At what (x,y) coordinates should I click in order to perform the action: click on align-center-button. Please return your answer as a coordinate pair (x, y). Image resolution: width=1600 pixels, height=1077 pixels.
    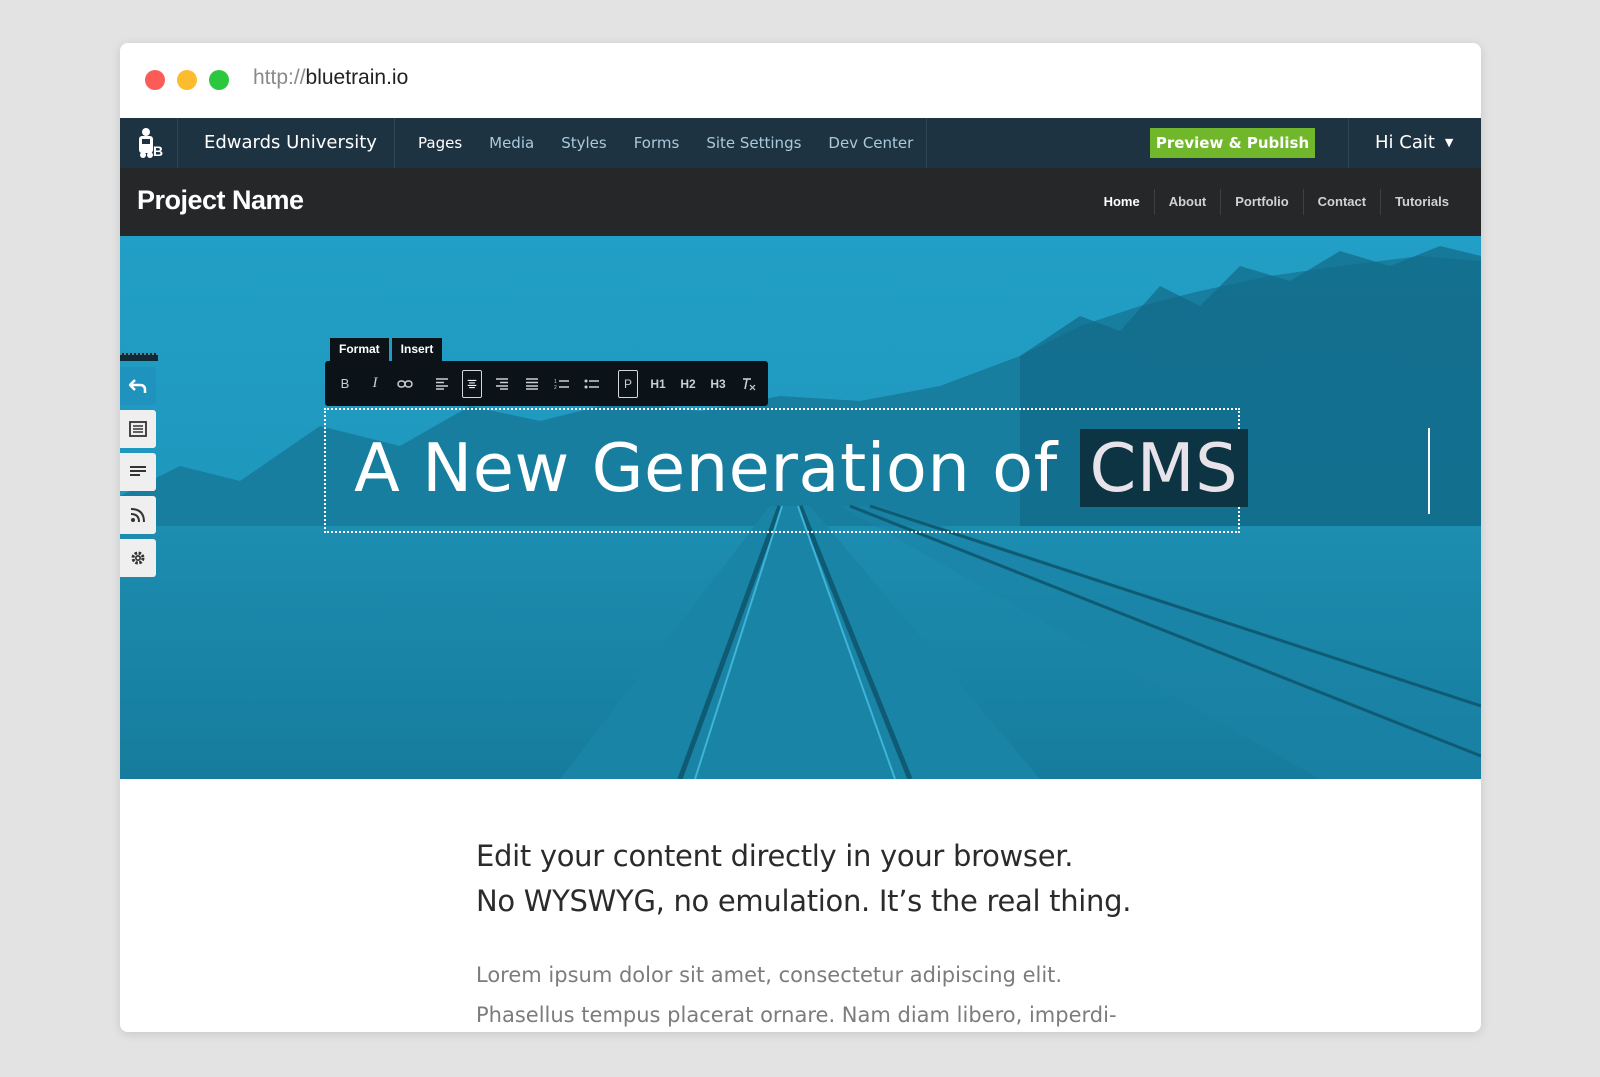
    Looking at the image, I should click on (471, 383).